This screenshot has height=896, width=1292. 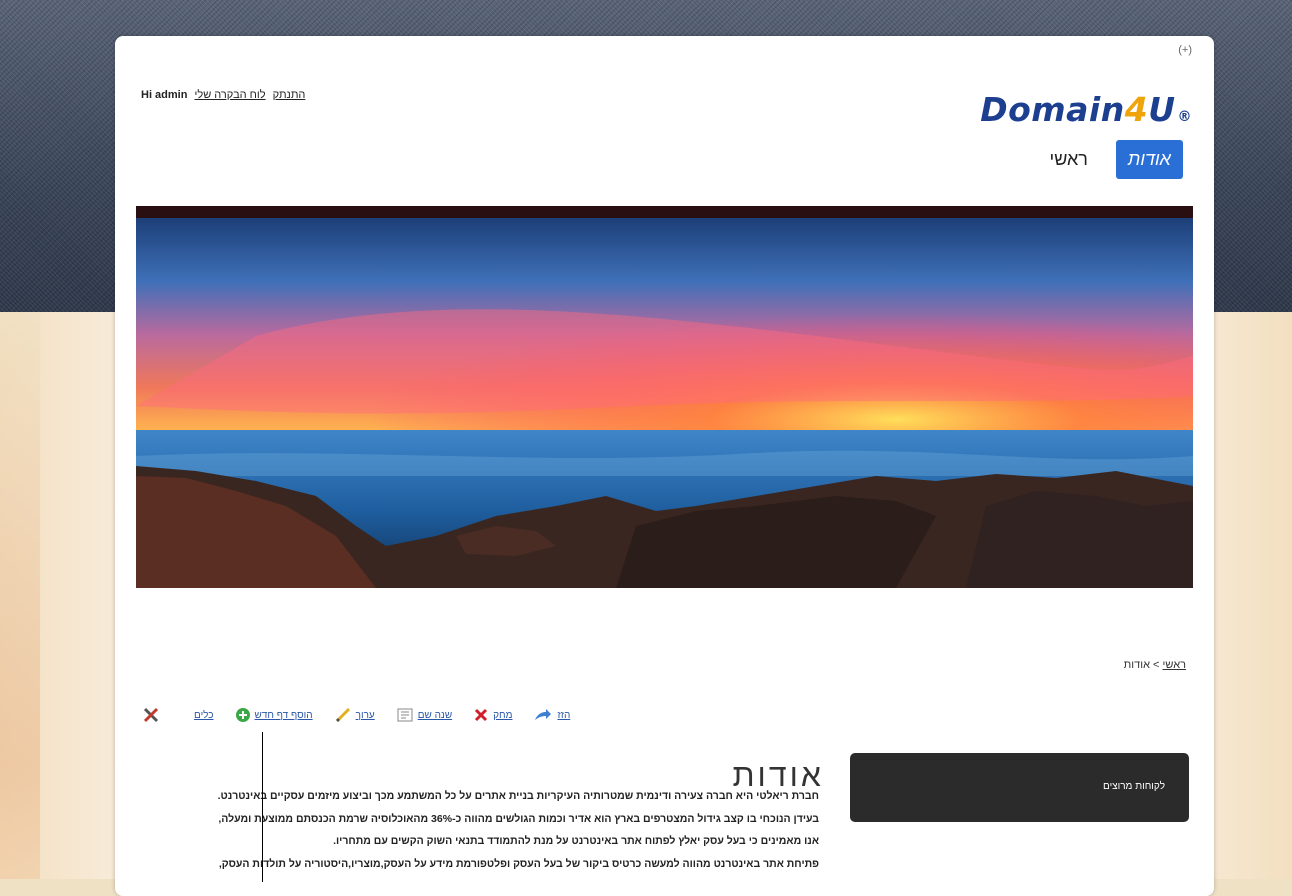 I want to click on delete-x-icon, so click(x=481, y=715).